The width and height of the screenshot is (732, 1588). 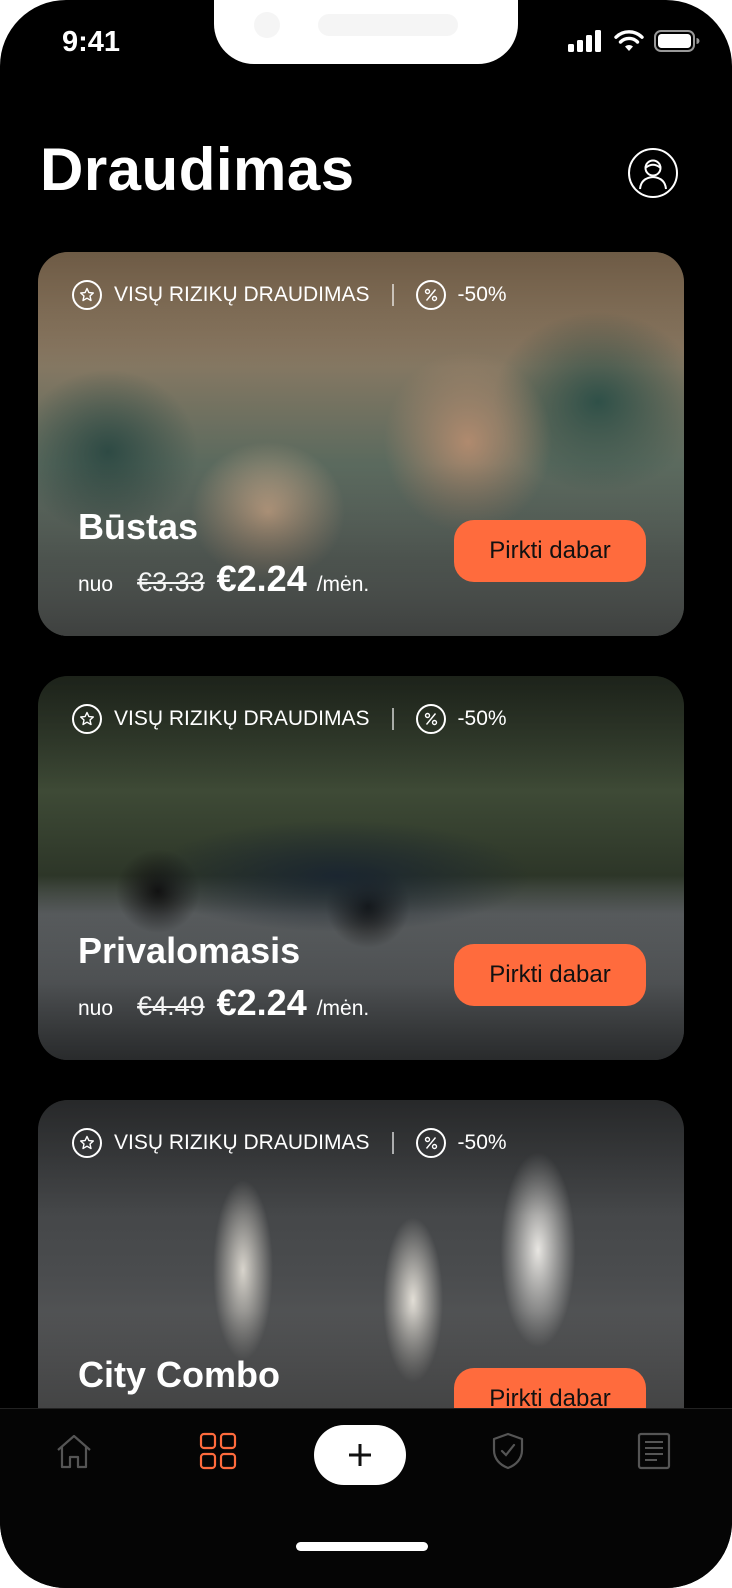 I want to click on home-indicator, so click(x=362, y=1546).